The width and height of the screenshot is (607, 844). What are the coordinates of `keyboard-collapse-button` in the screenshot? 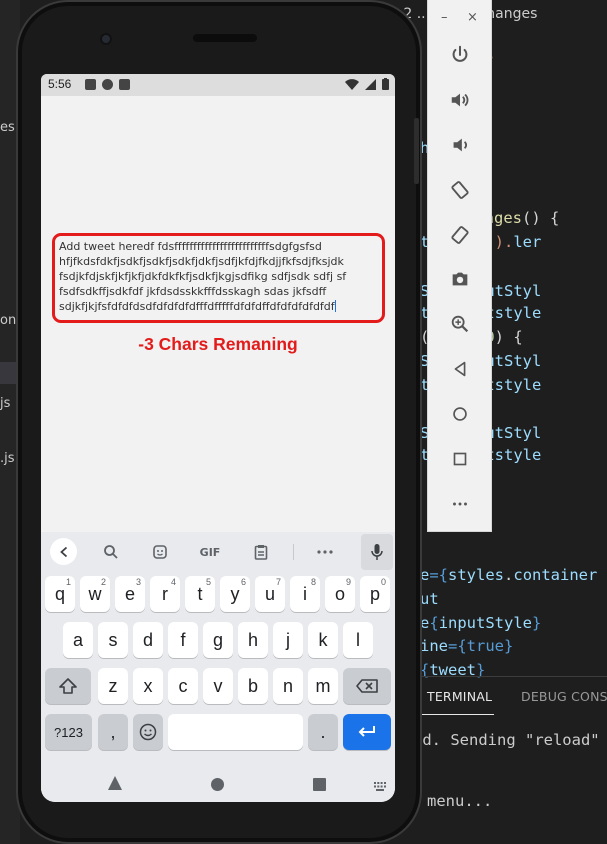 It's located at (63, 551).